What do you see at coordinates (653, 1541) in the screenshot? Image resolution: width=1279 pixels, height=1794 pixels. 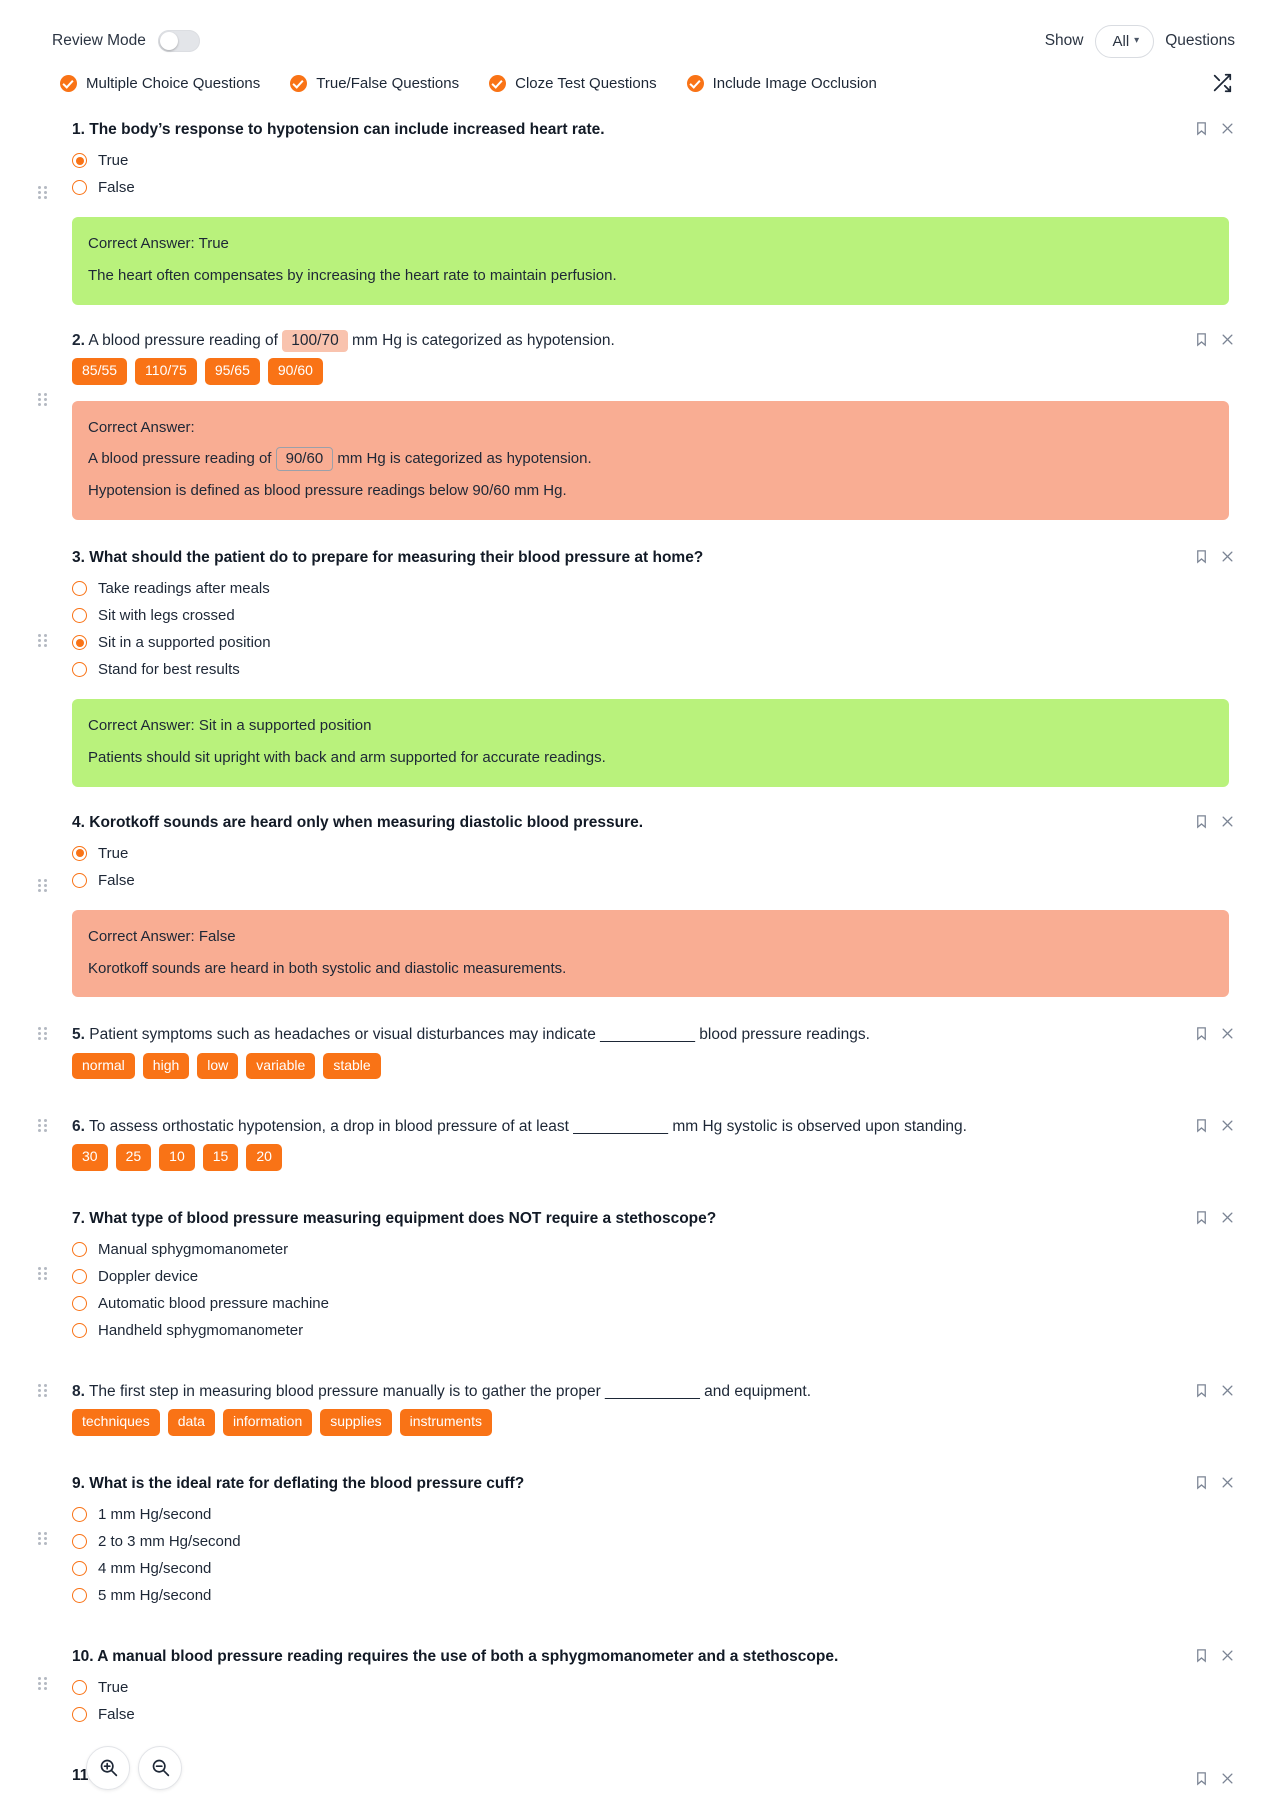 I see `option-row: 2 to 3 mm Hg/second` at bounding box center [653, 1541].